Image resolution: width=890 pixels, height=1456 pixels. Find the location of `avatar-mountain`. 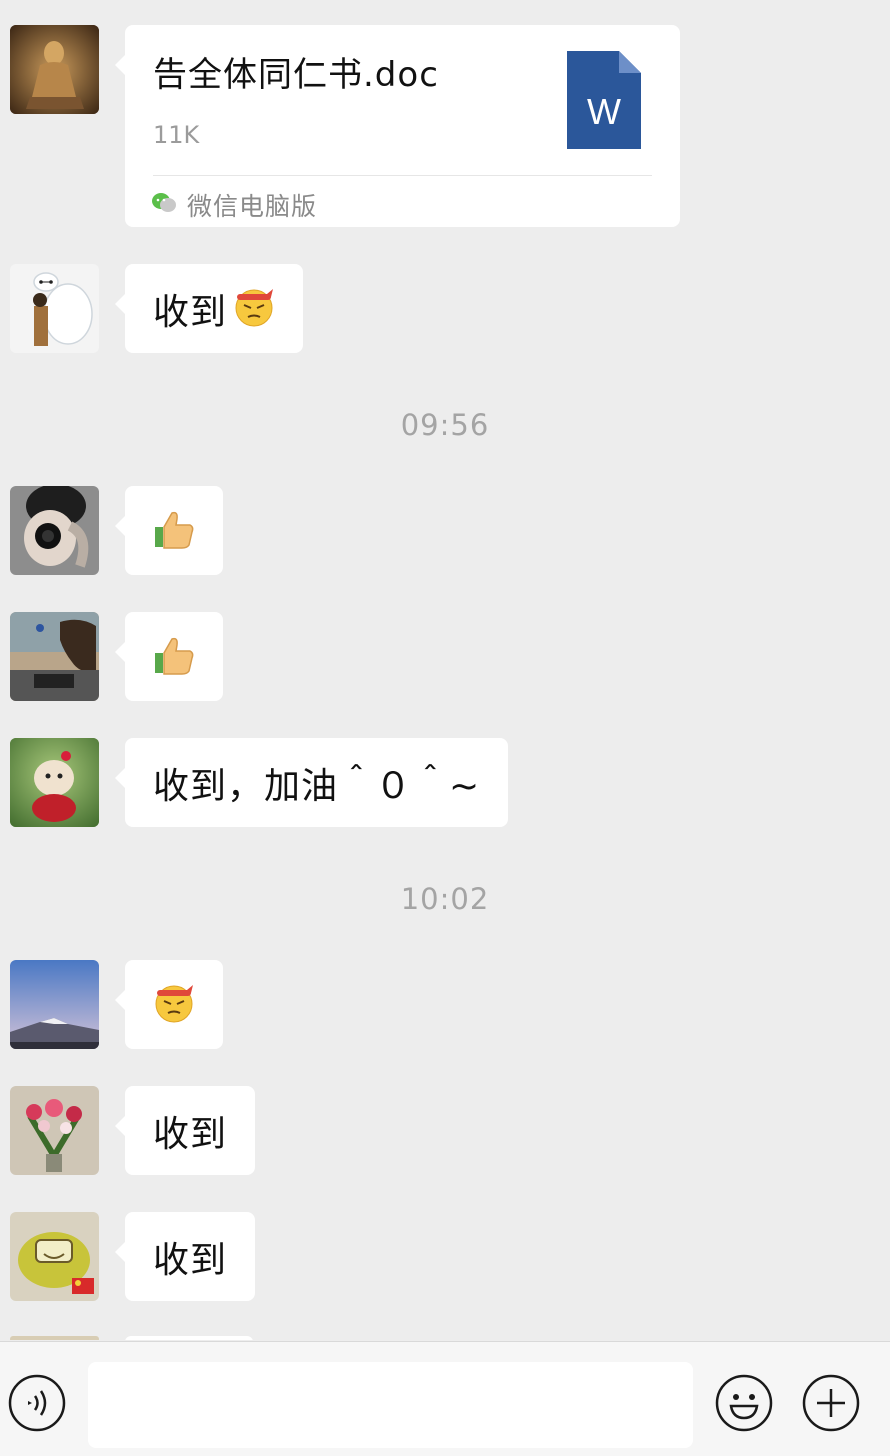

avatar-mountain is located at coordinates (54, 1004).